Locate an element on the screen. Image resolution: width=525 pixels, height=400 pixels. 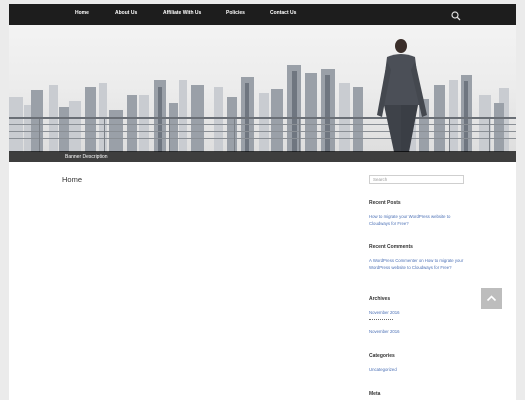
search-input is located at coordinates (416, 179).